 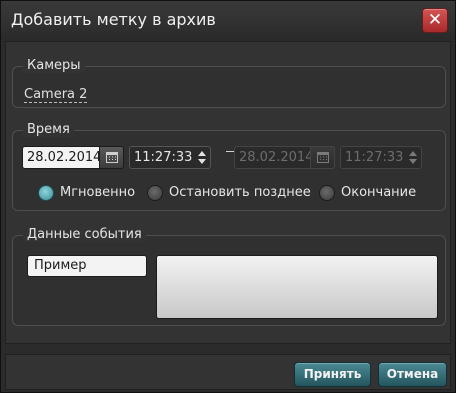 I want to click on dialog-title: Добавить метку в архив, so click(x=113, y=19).